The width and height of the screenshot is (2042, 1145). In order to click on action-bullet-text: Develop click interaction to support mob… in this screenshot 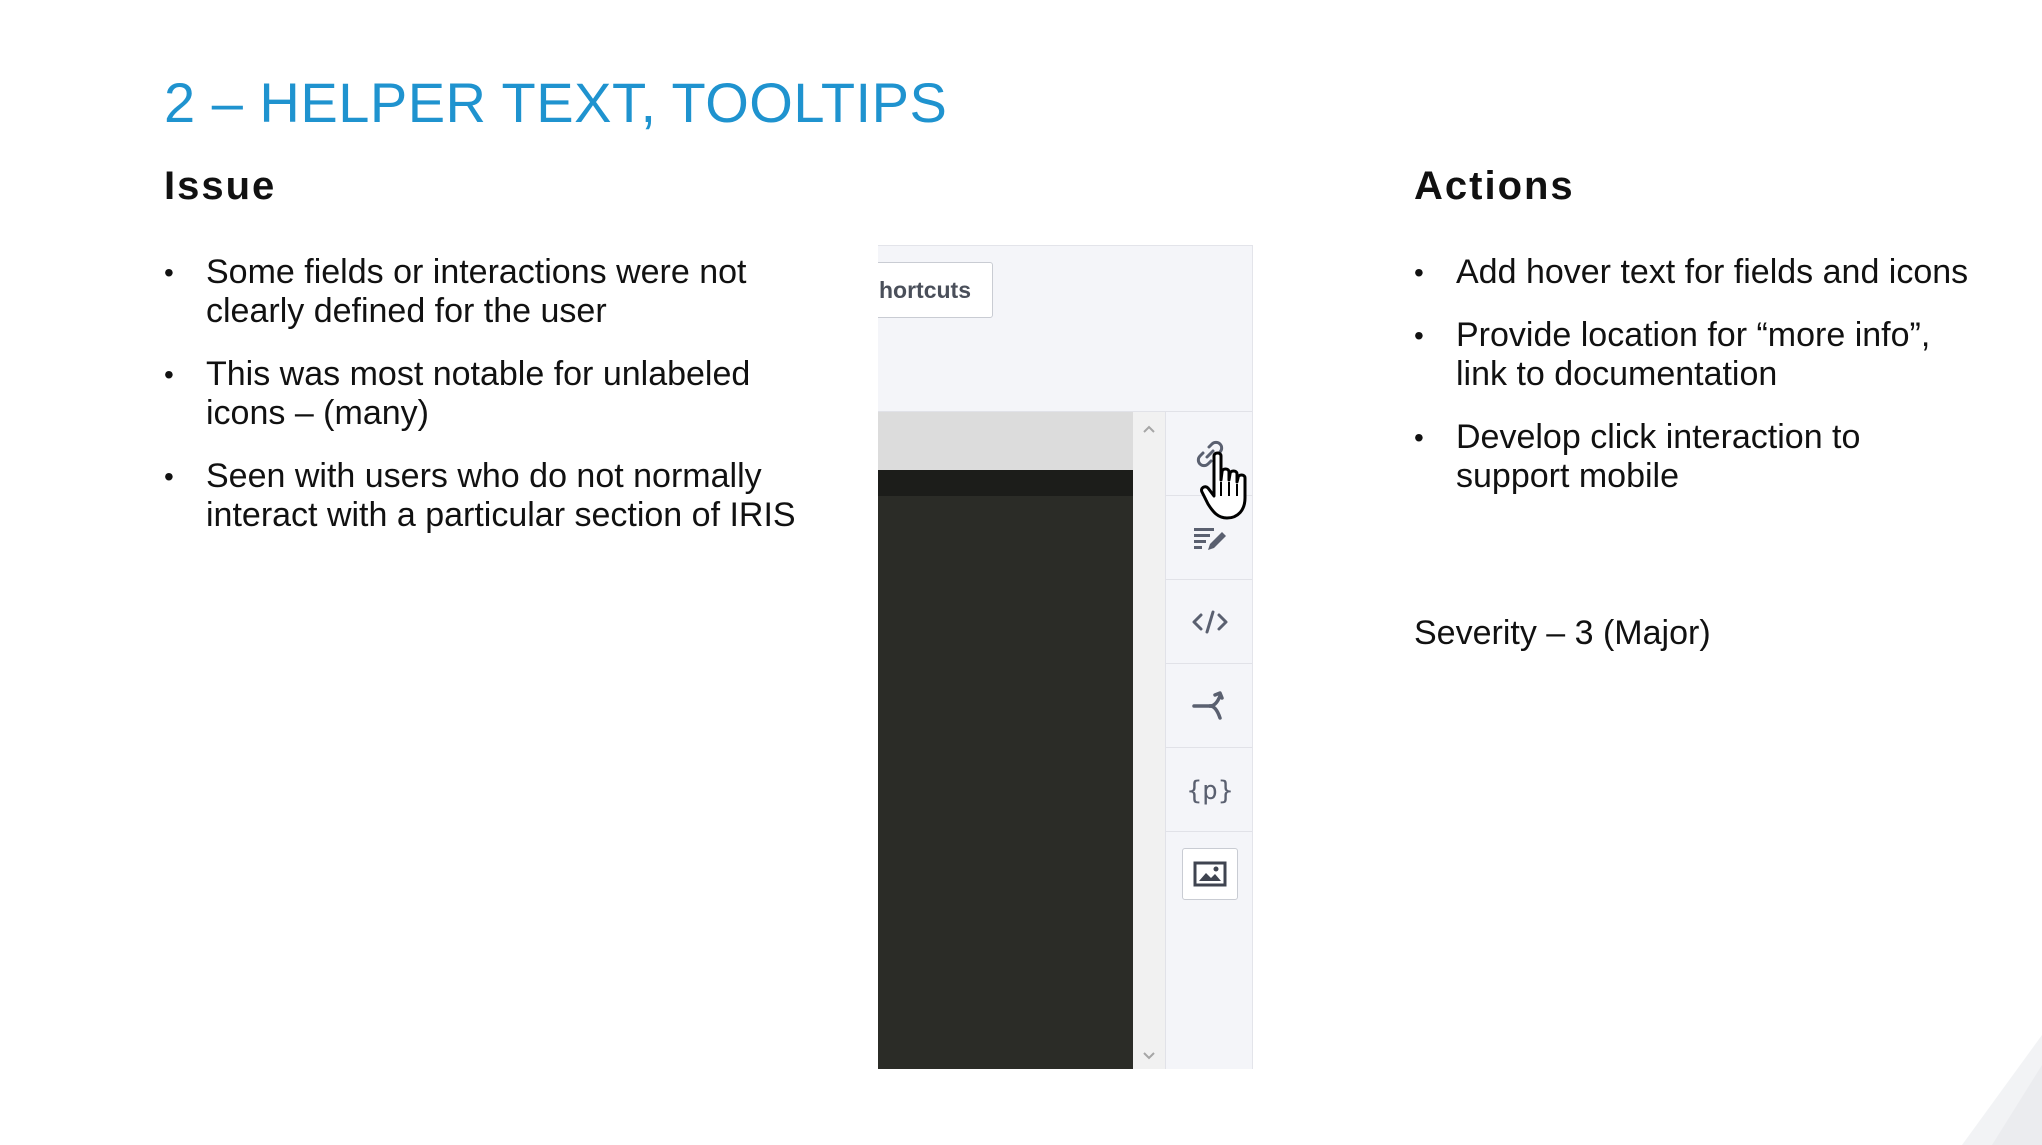, I will do `click(1658, 456)`.